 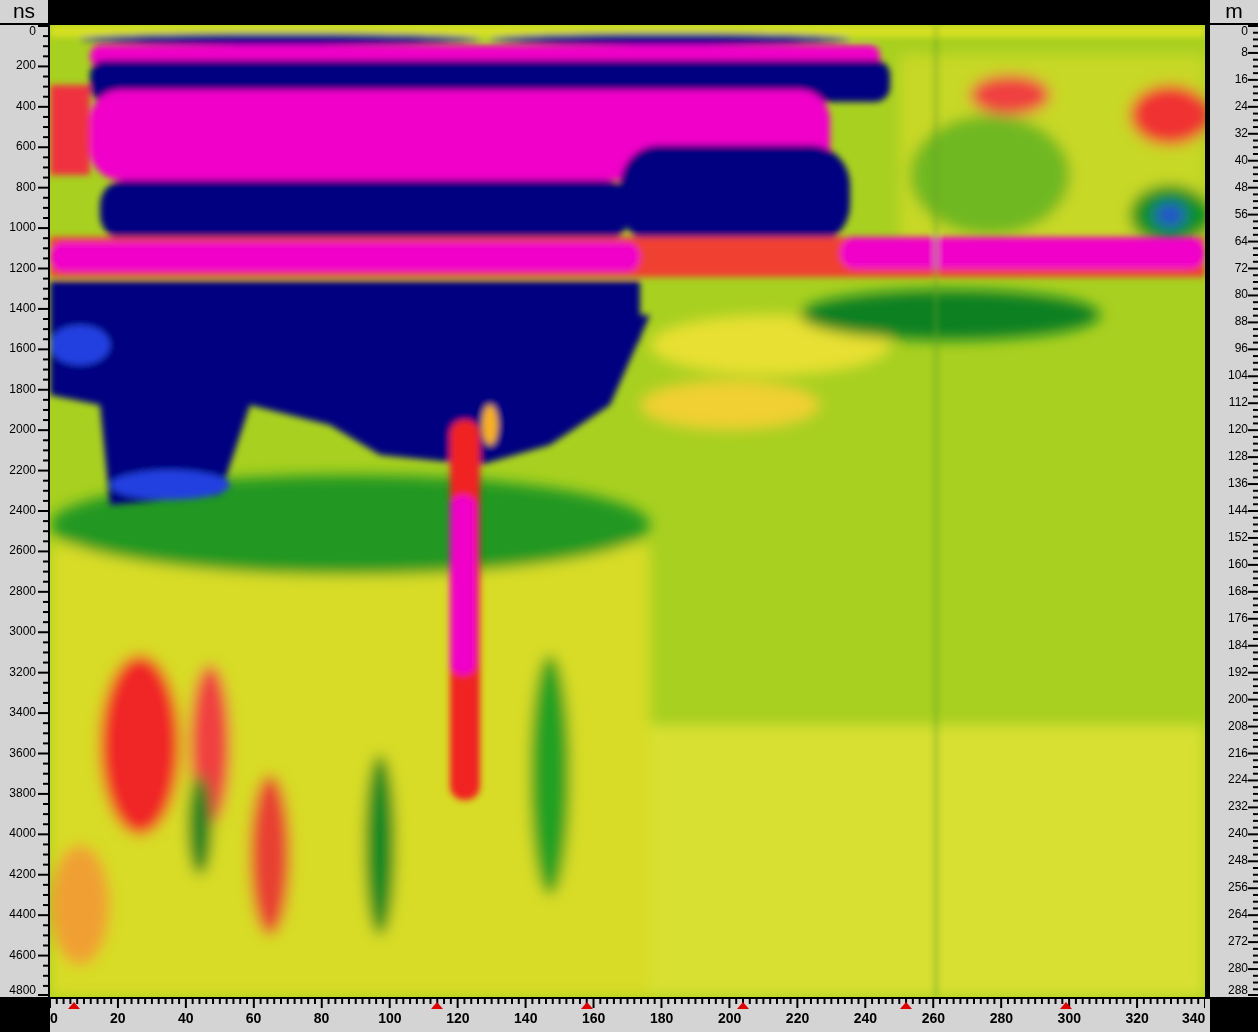 I want to click on axis-tick-label: 16, so click(x=1241, y=79).